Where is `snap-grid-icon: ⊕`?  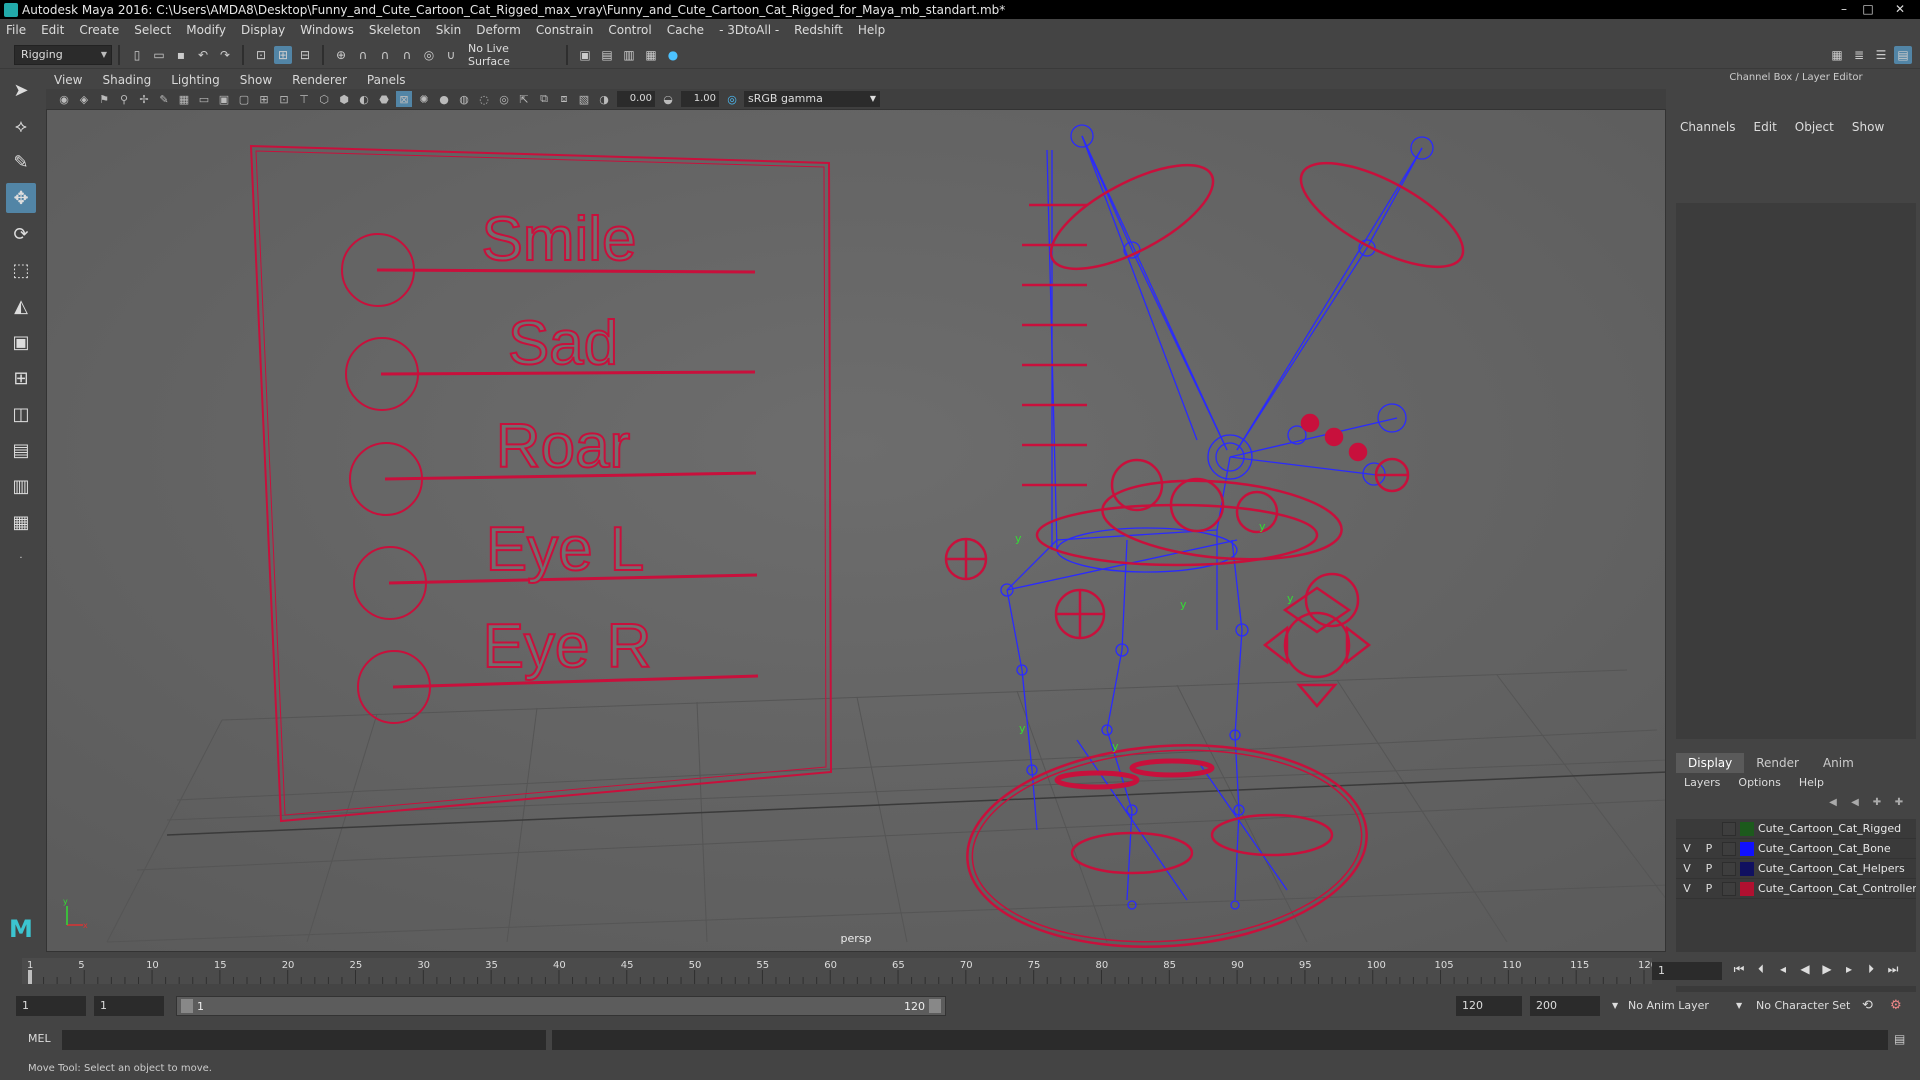
snap-grid-icon: ⊕ is located at coordinates (341, 55).